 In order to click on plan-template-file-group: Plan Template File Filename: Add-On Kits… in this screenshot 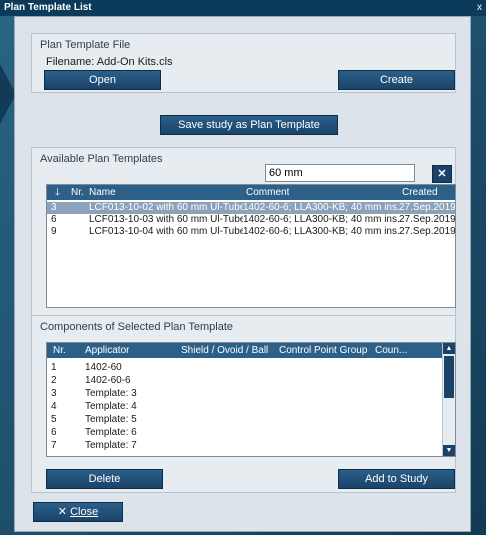, I will do `click(243, 63)`.